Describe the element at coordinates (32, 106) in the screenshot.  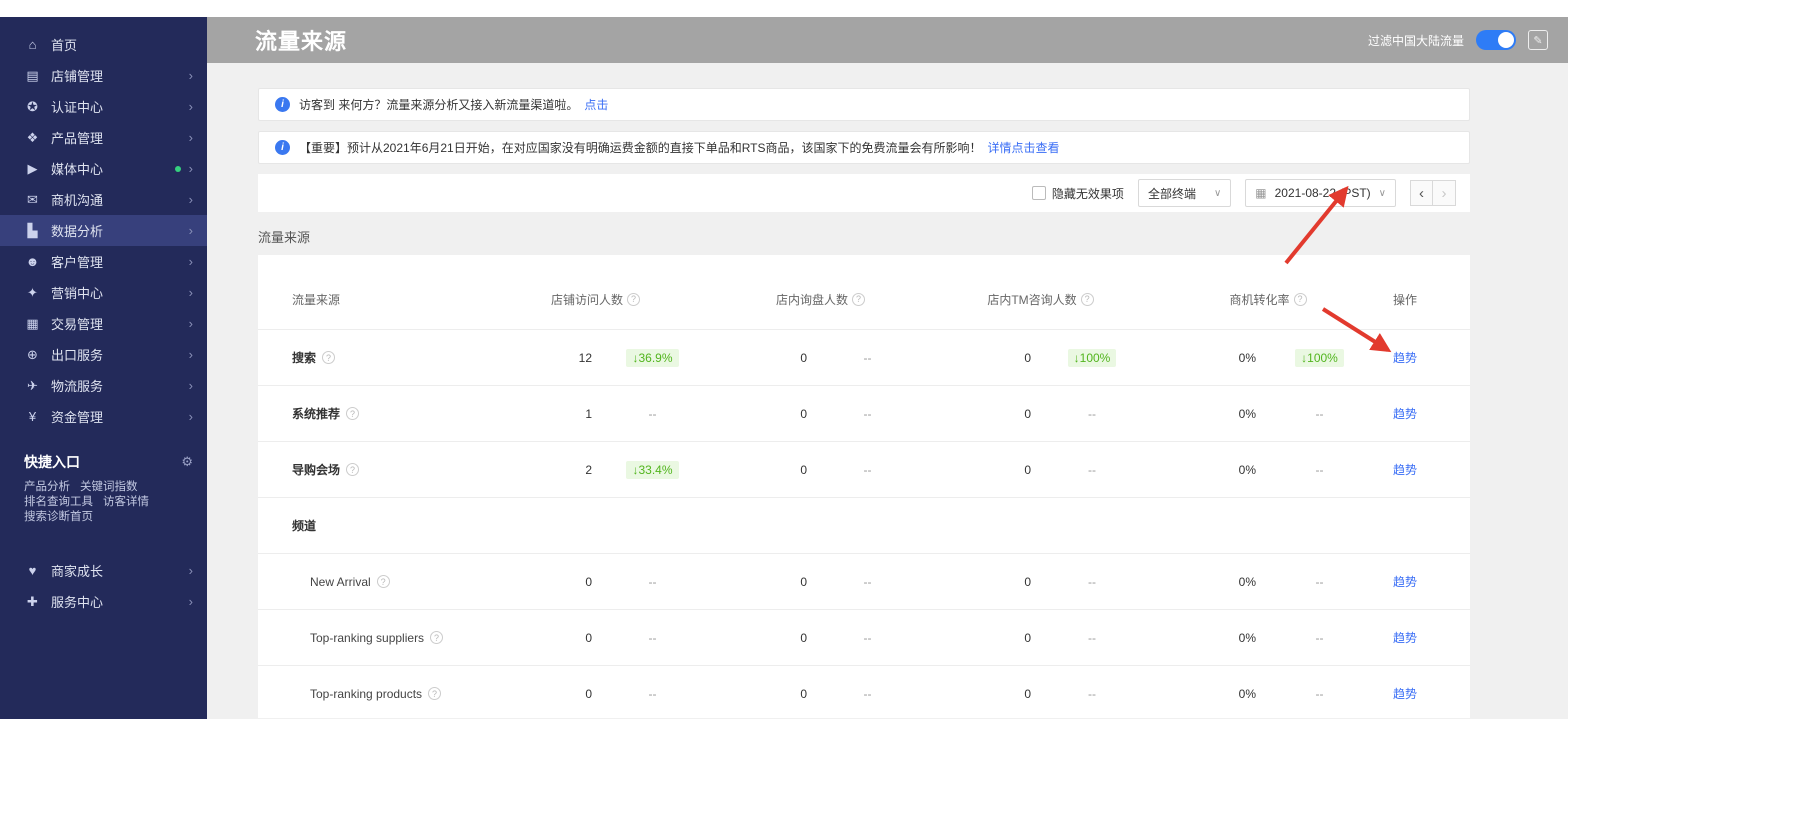
I see `certification-icon: ✪` at that location.